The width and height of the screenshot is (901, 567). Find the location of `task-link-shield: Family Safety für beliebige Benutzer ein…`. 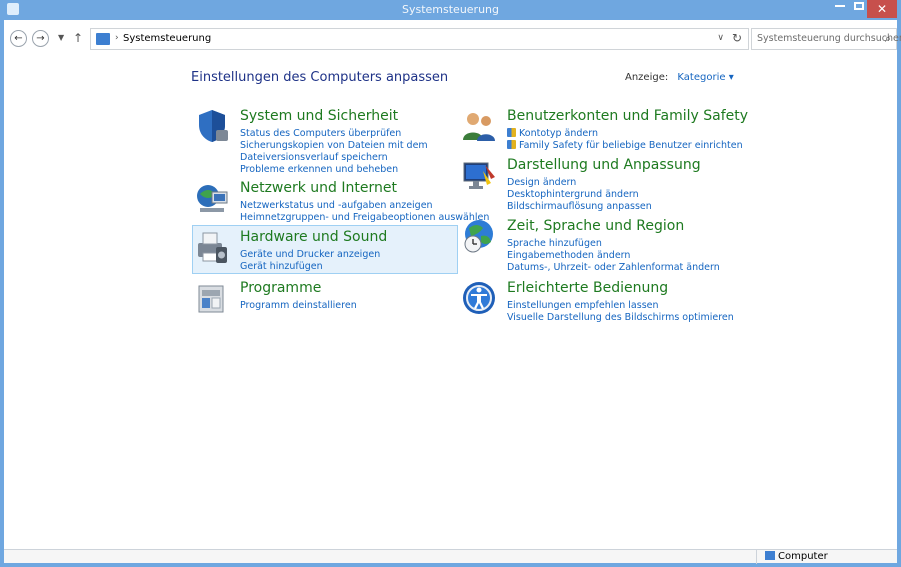

task-link-shield: Family Safety für beliebige Benutzer ein… is located at coordinates (625, 146).